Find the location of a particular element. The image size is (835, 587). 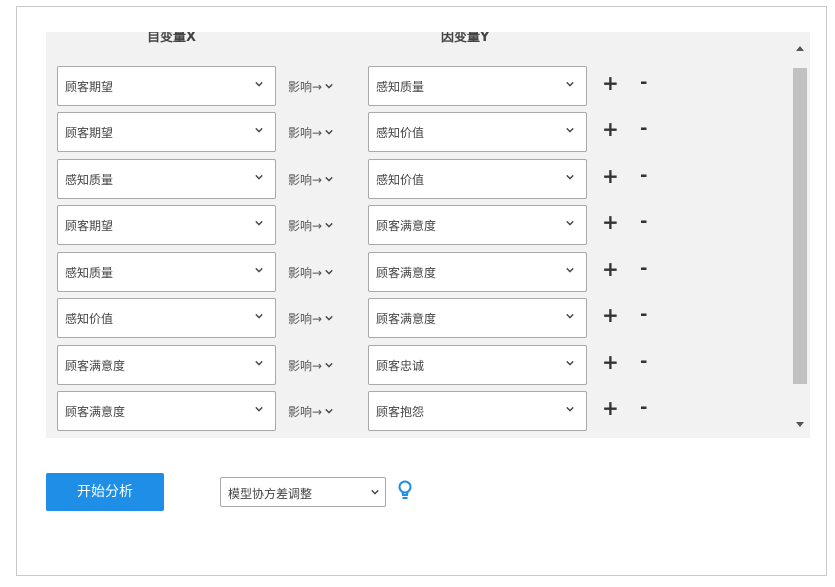

vertical-scrollbar is located at coordinates (800, 235).